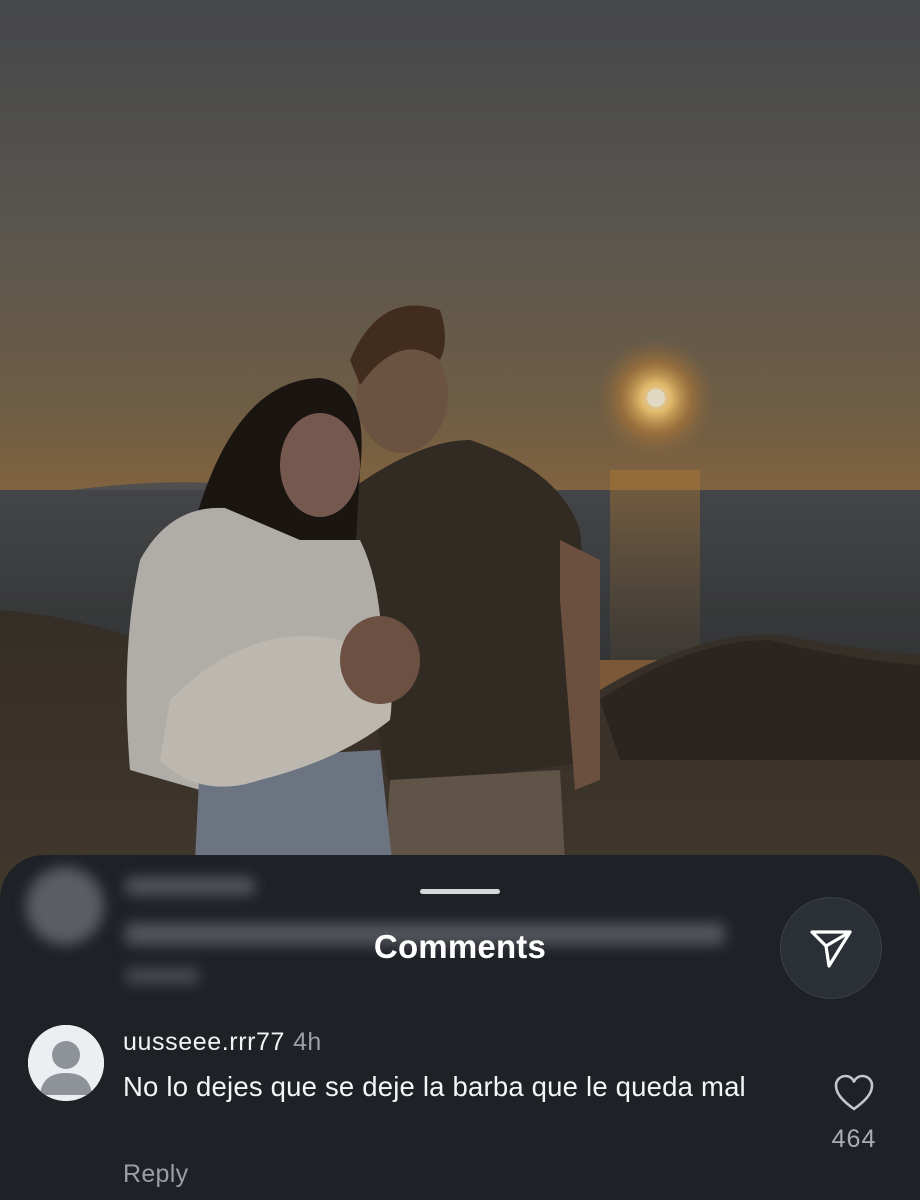 The image size is (920, 1200). What do you see at coordinates (190, 886) in the screenshot?
I see `blurred-username` at bounding box center [190, 886].